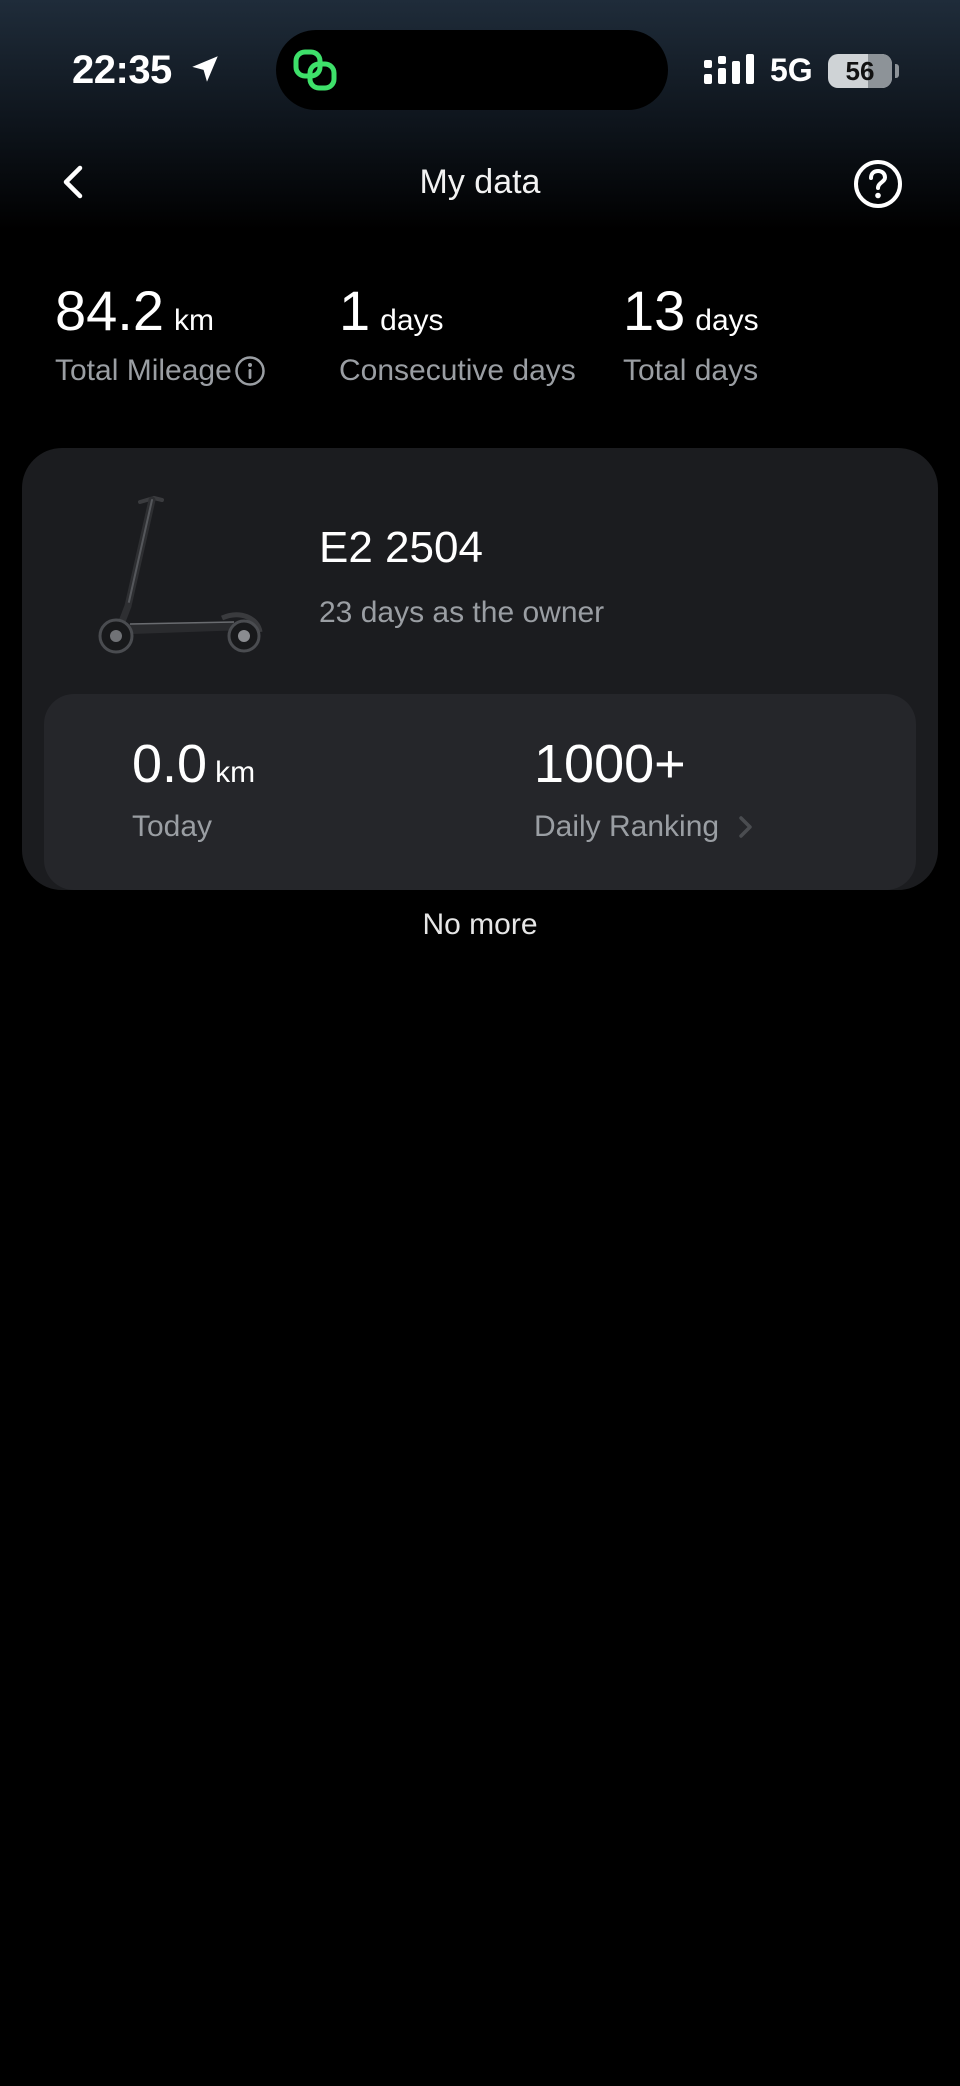 Image resolution: width=960 pixels, height=2086 pixels. I want to click on battery-level: 56, so click(860, 71).